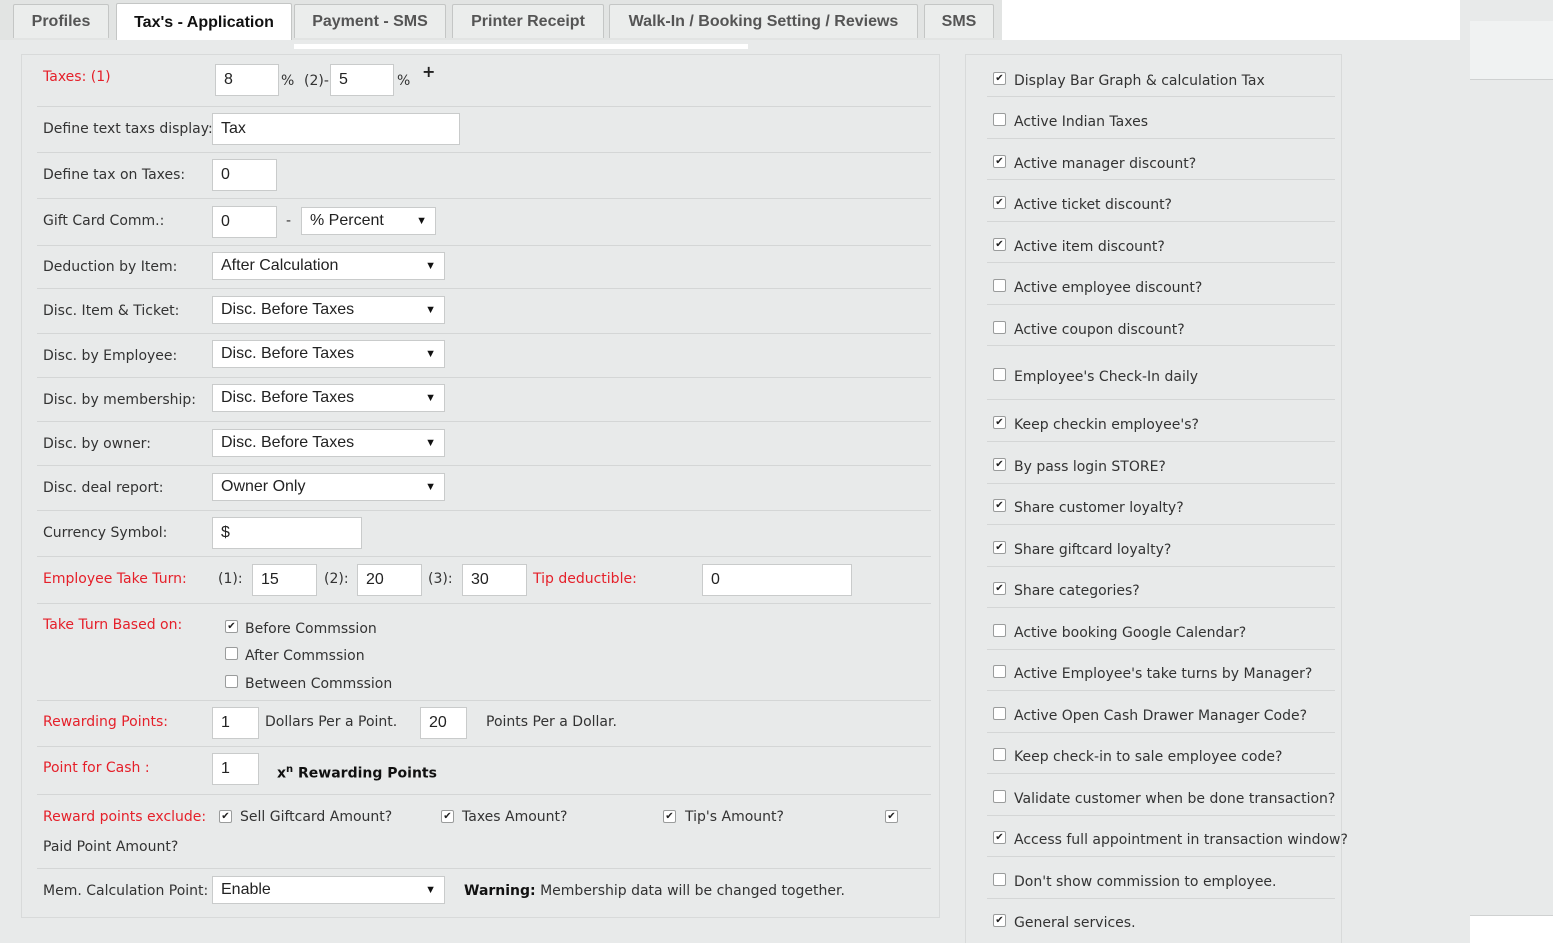 This screenshot has width=1553, height=943. What do you see at coordinates (110, 267) in the screenshot?
I see `deduction-by-item-label: Deduction by Item:` at bounding box center [110, 267].